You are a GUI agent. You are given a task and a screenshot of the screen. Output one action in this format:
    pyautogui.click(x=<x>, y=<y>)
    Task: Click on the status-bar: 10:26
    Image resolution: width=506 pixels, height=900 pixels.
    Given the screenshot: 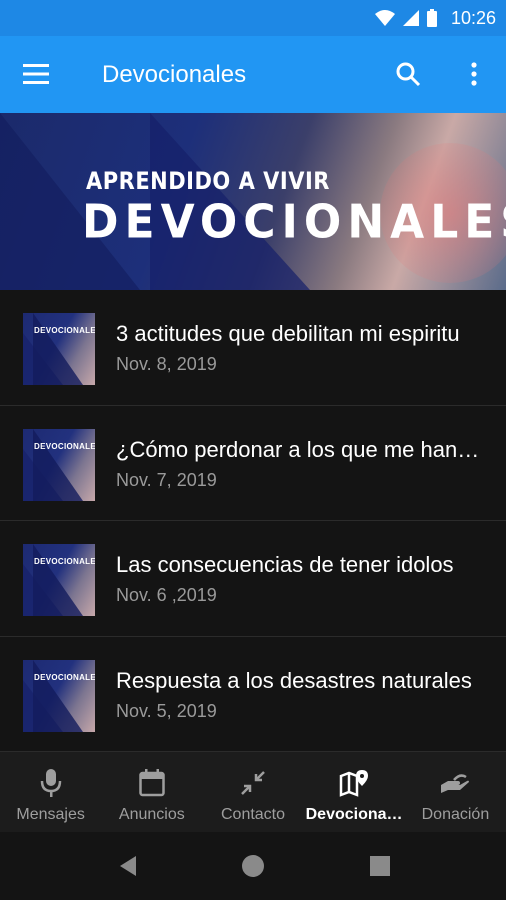 What is the action you would take?
    pyautogui.click(x=253, y=18)
    